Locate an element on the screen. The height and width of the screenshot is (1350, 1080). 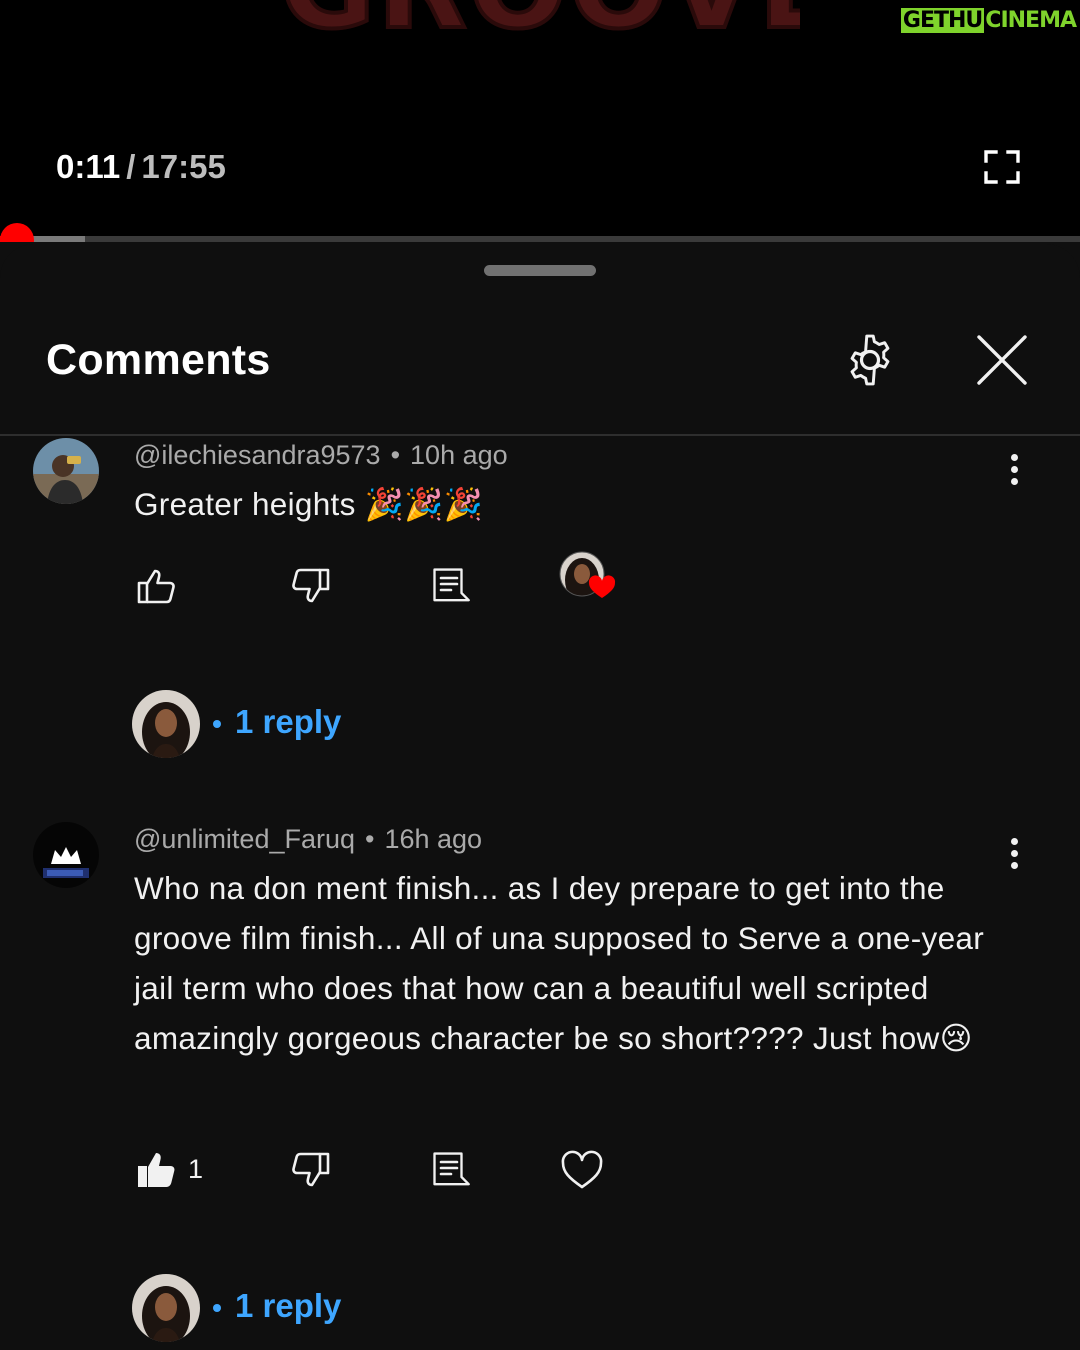
watermark-part2: CINEMA is located at coordinates (1031, 20).